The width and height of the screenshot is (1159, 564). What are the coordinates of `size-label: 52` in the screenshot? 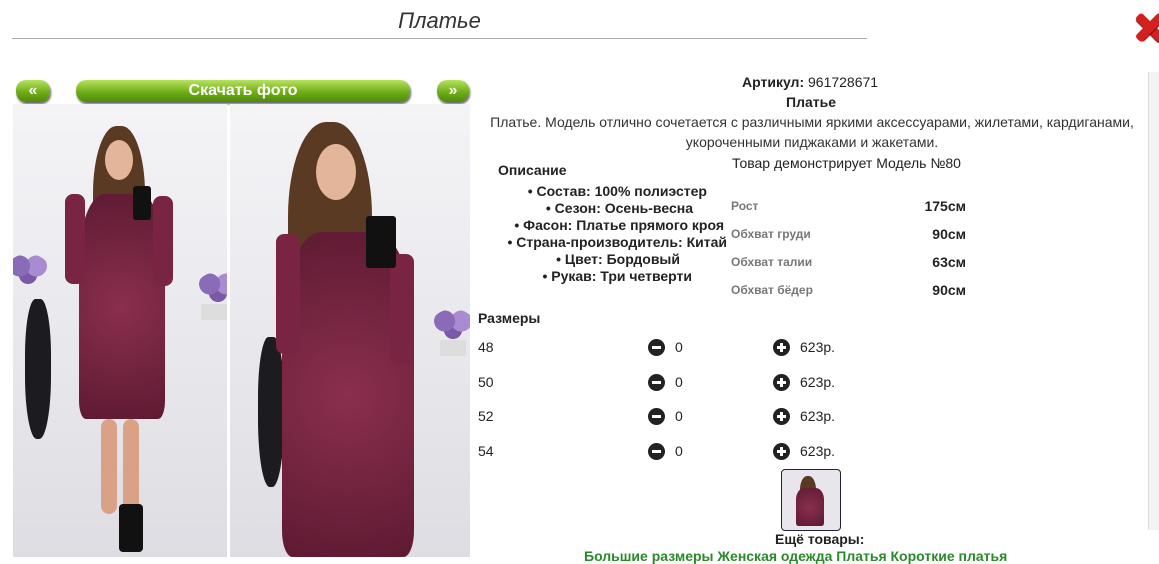 It's located at (486, 416).